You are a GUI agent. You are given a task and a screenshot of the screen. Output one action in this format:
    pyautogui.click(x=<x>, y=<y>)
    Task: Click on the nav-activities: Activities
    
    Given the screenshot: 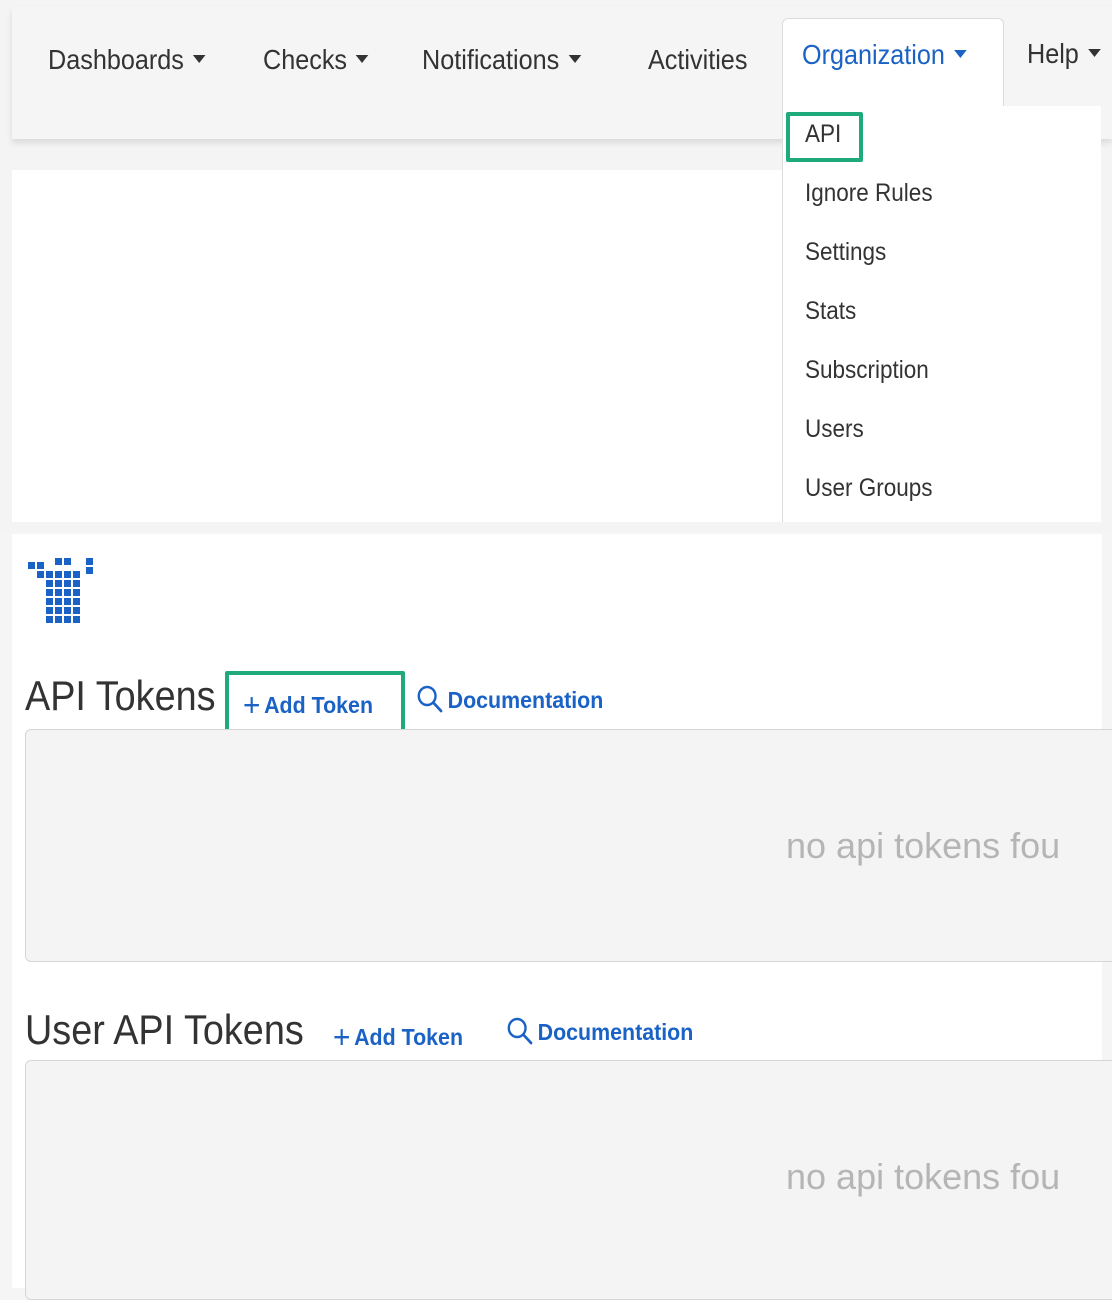 What is the action you would take?
    pyautogui.click(x=697, y=60)
    